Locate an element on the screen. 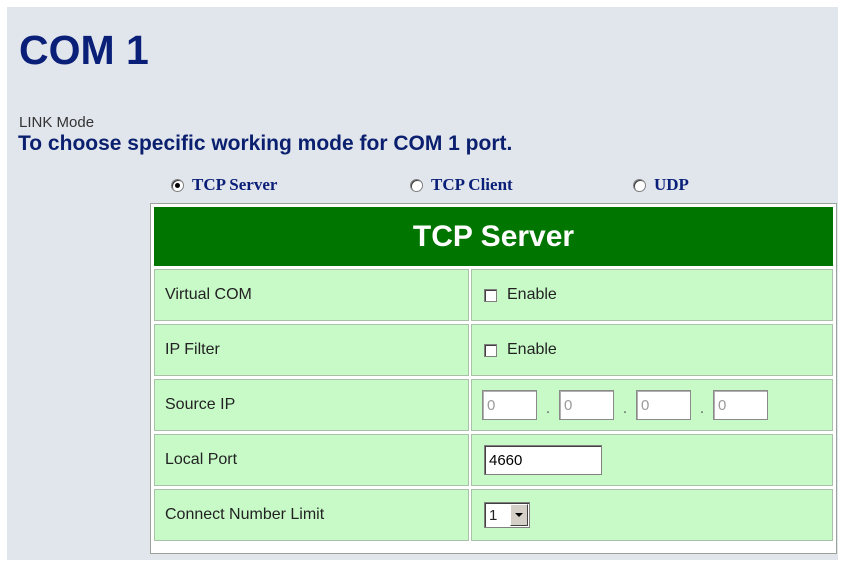  connect-limit-selected: 1 is located at coordinates (493, 515).